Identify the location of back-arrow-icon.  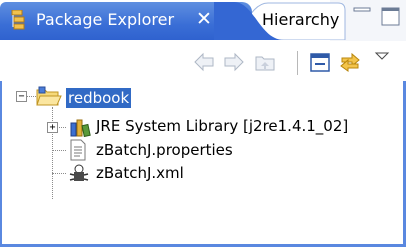
(204, 62).